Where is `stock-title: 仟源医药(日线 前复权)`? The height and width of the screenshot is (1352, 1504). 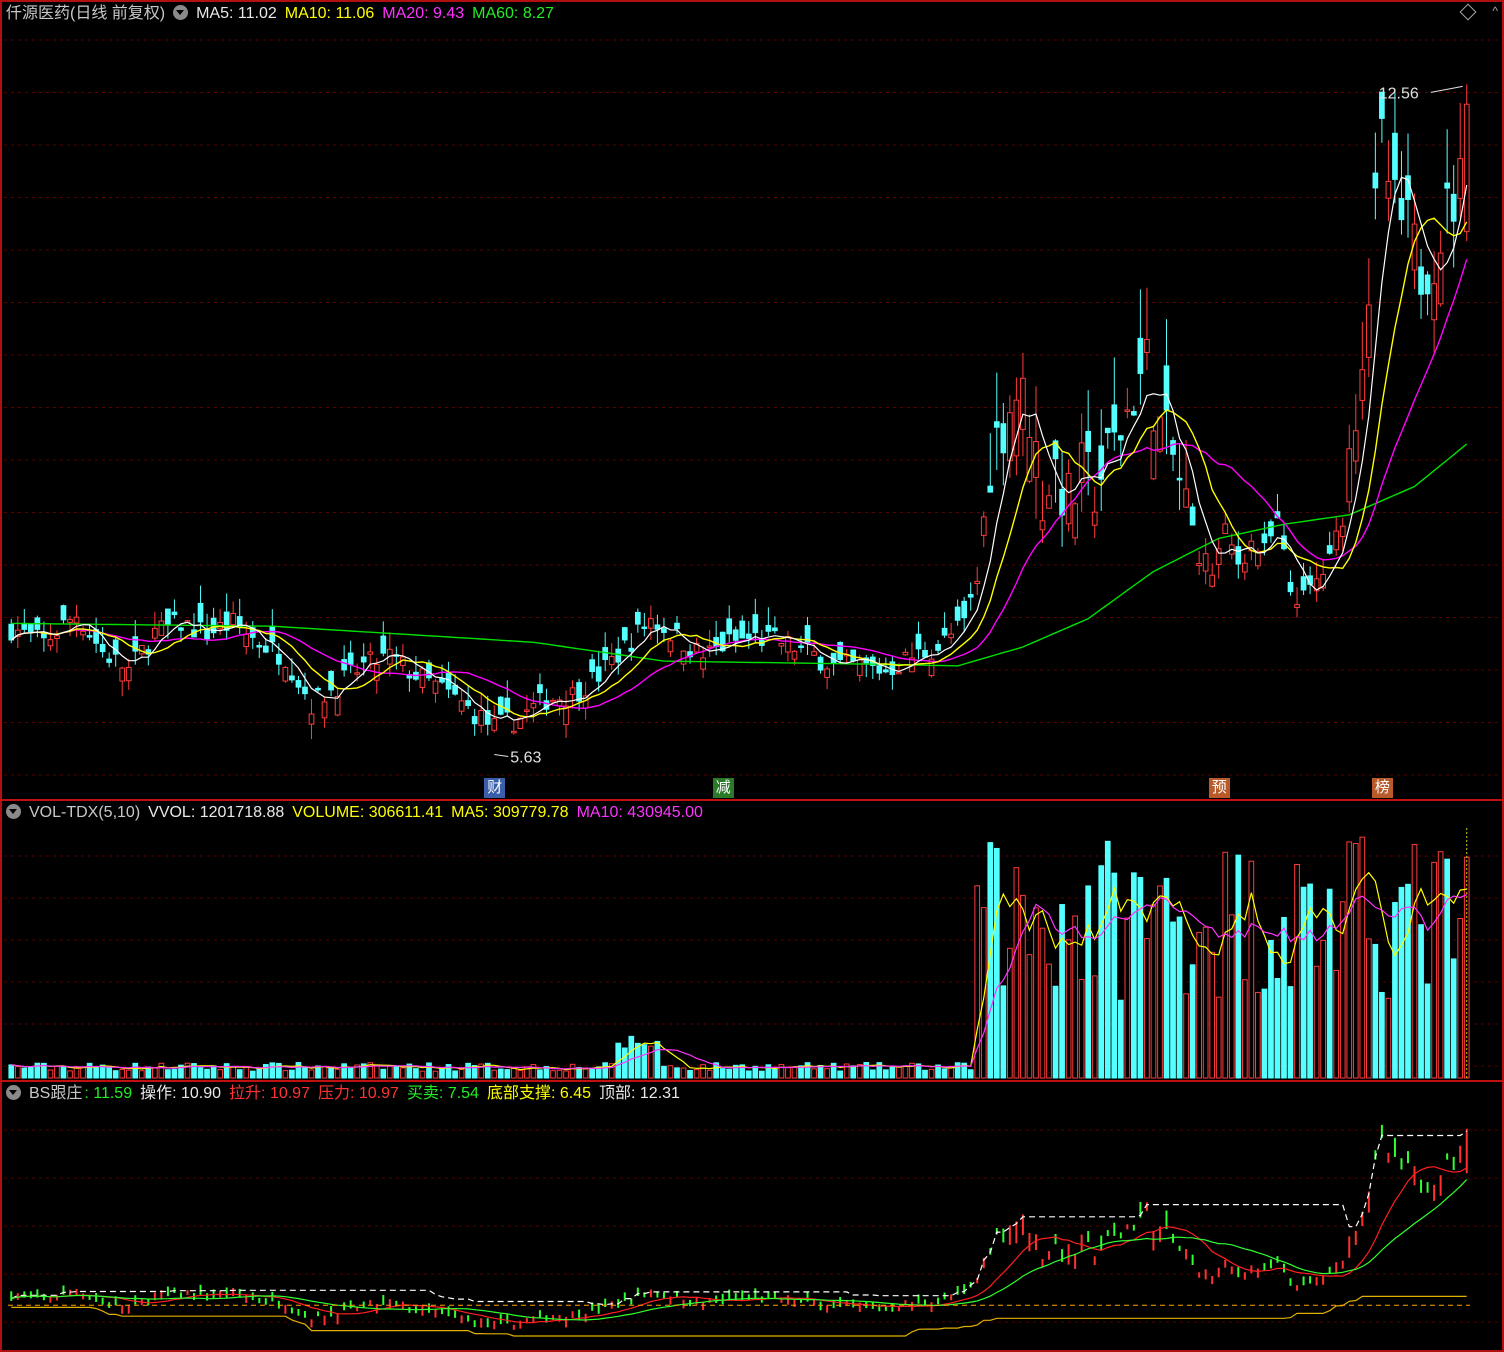 stock-title: 仟源医药(日线 前复权) is located at coordinates (85, 13).